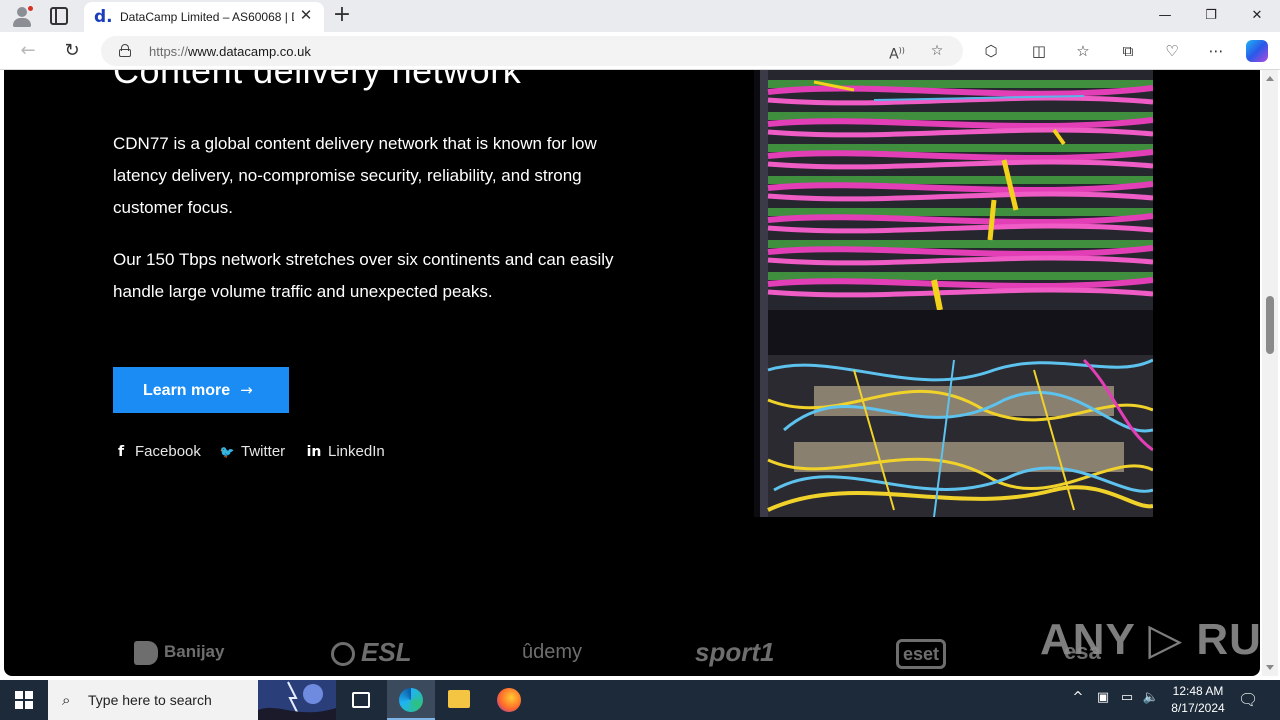 The image size is (1280, 720). What do you see at coordinates (1039, 51) in the screenshot?
I see `split-screen-icon: ◫` at bounding box center [1039, 51].